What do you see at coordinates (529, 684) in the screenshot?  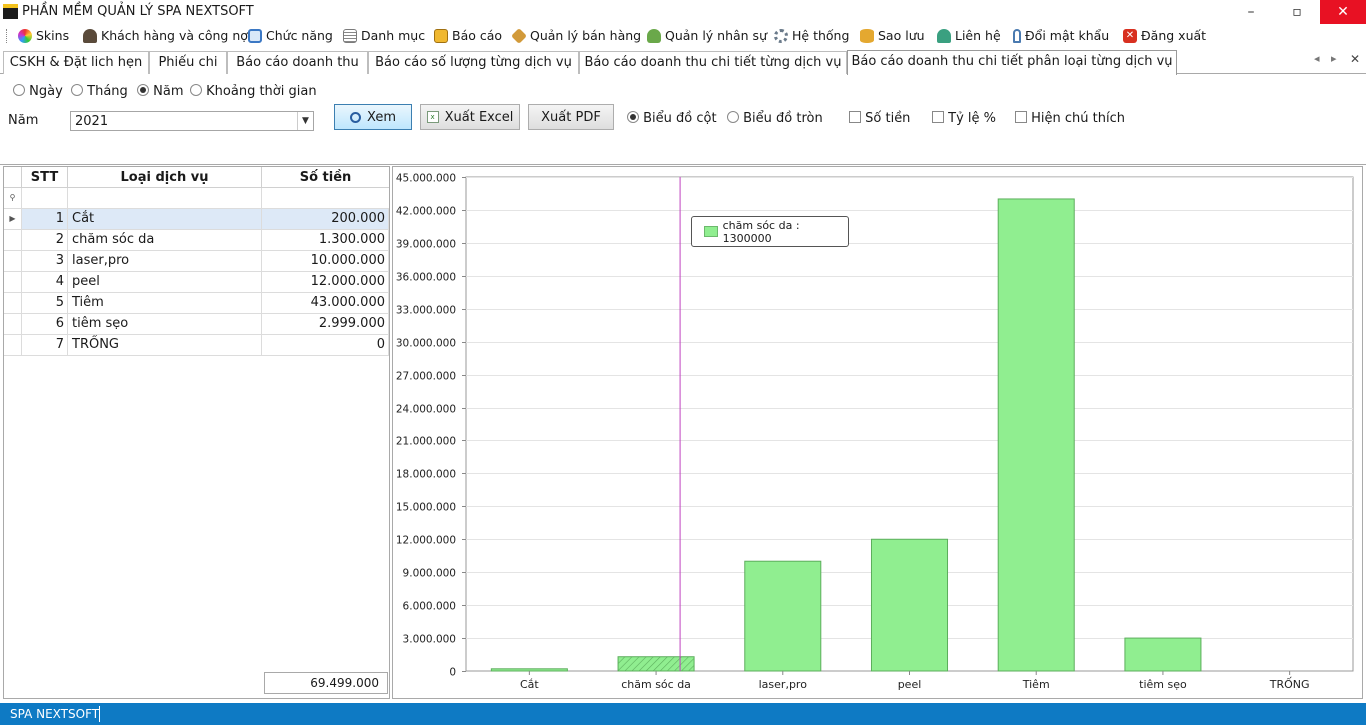 I see `x-tick-label: Cắt` at bounding box center [529, 684].